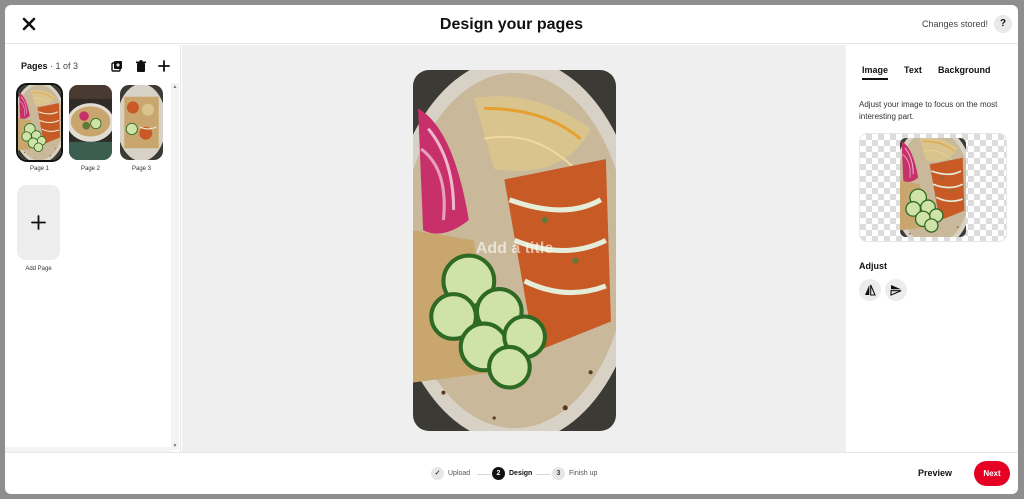 The height and width of the screenshot is (499, 1024). I want to click on preview-button: Preview, so click(935, 473).